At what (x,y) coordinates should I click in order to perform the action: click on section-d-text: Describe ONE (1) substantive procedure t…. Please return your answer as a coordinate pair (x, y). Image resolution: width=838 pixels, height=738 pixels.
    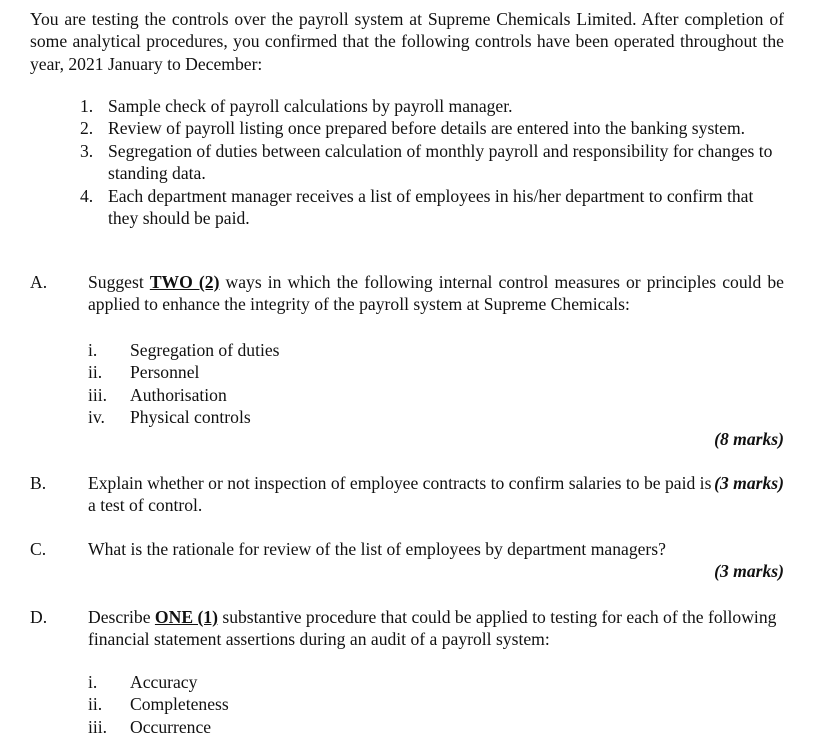
    Looking at the image, I should click on (436, 628).